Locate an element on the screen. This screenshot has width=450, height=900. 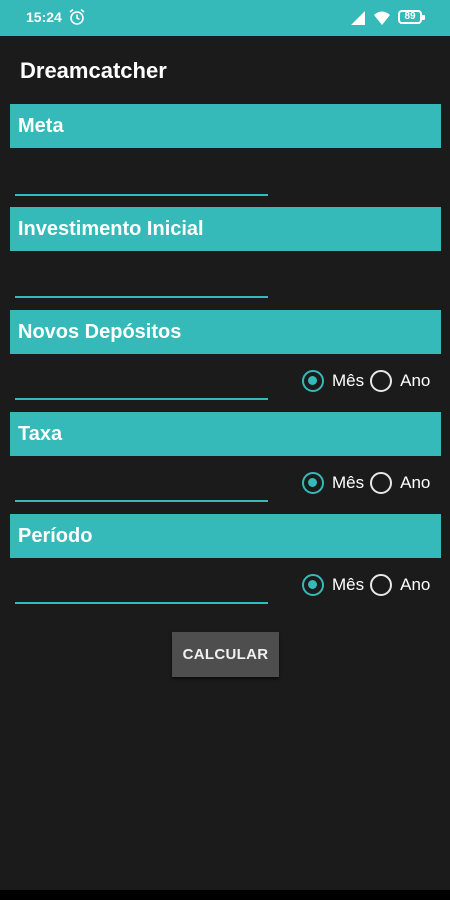
novos-depositos-input is located at coordinates (141, 385).